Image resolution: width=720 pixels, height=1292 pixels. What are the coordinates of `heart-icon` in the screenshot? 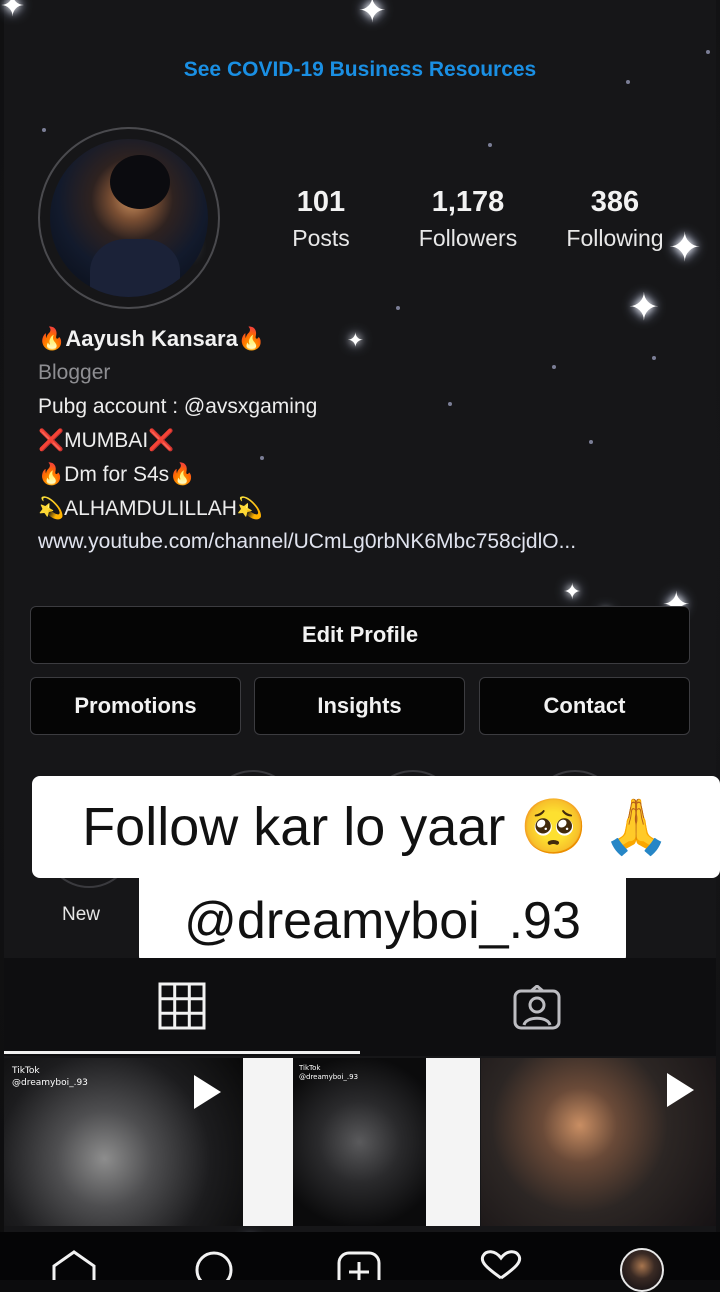 It's located at (501, 1265).